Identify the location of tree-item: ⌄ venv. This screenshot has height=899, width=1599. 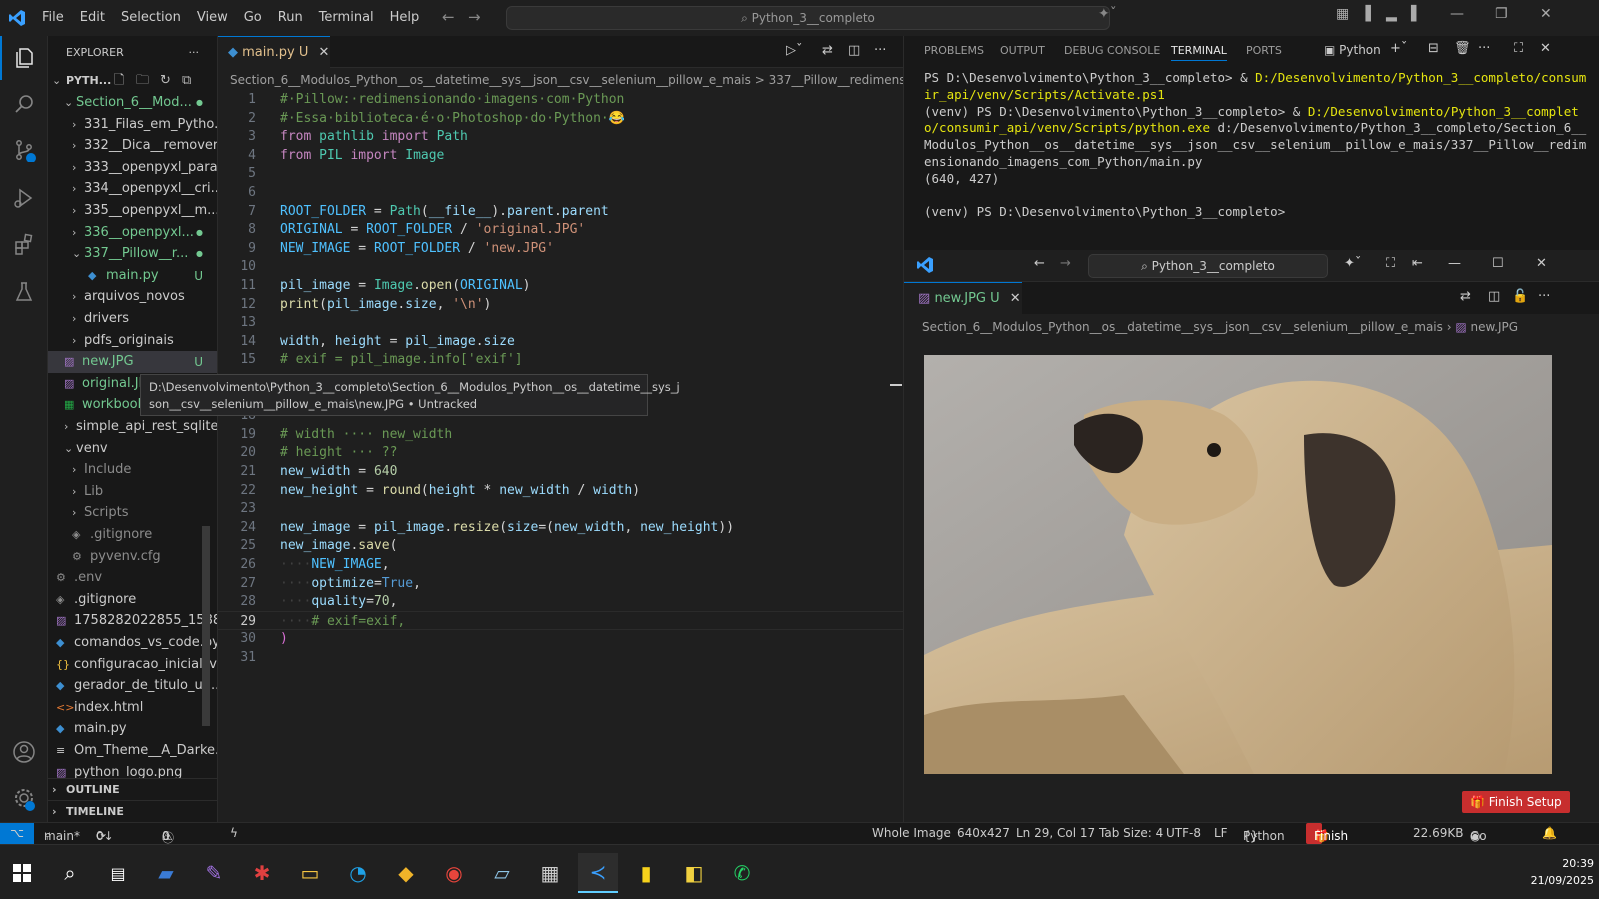
(132, 449).